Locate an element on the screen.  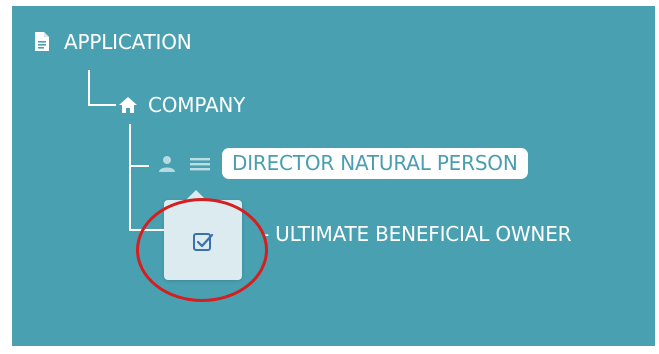
connector-company-vertical is located at coordinates (130, 177).